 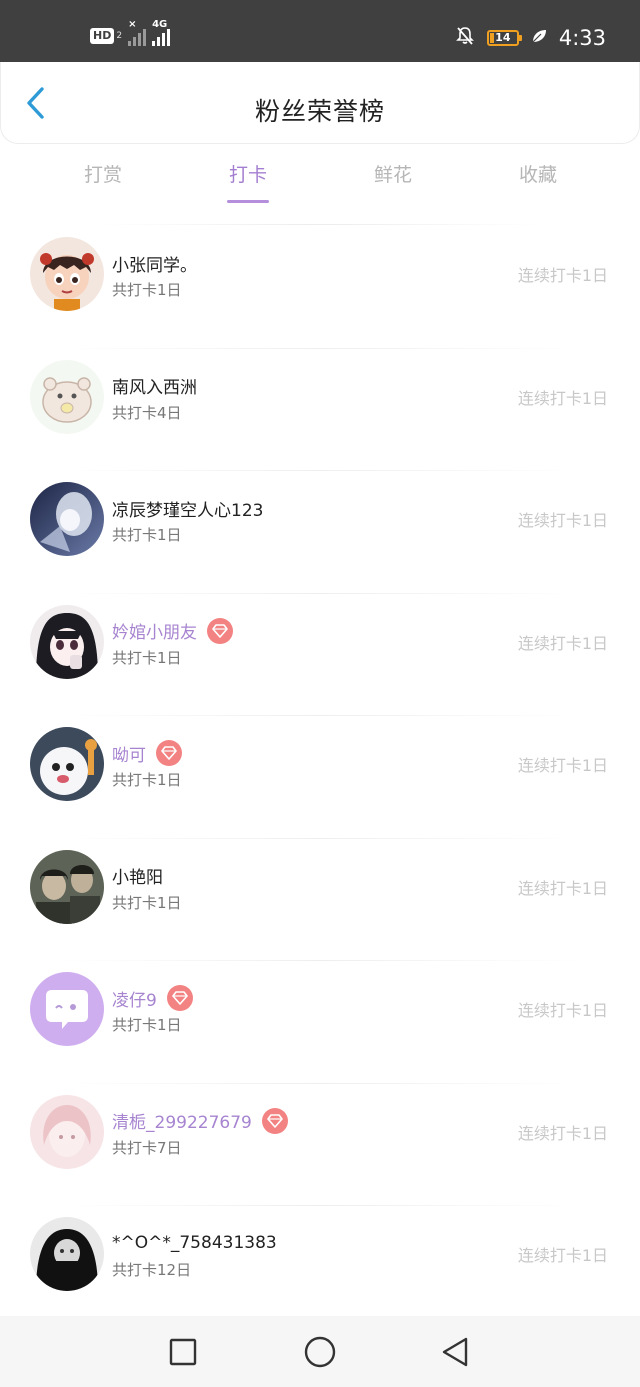 What do you see at coordinates (320, 184) in the screenshot?
I see `tab-bar: 打赏 打卡 鲜花 收藏` at bounding box center [320, 184].